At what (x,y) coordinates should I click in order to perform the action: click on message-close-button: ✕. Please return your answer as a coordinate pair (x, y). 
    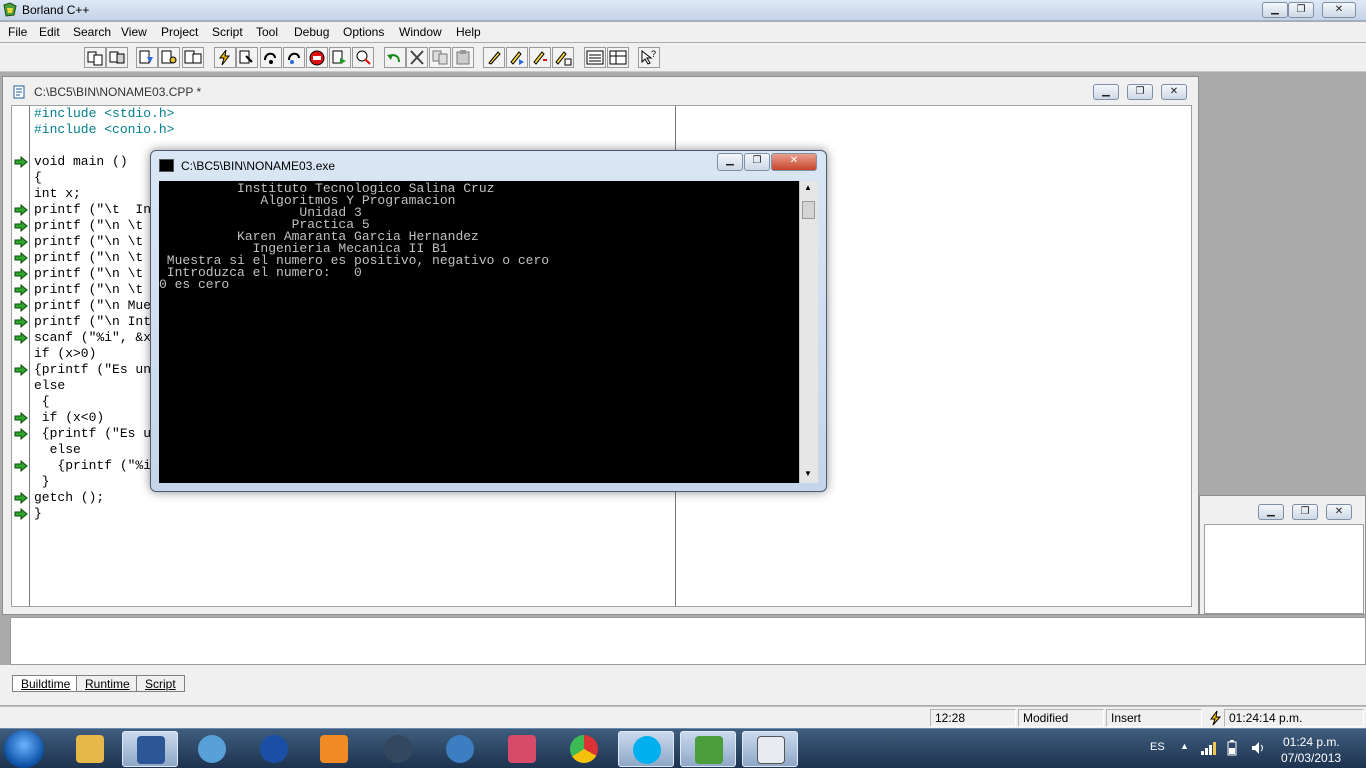
    Looking at the image, I should click on (1339, 512).